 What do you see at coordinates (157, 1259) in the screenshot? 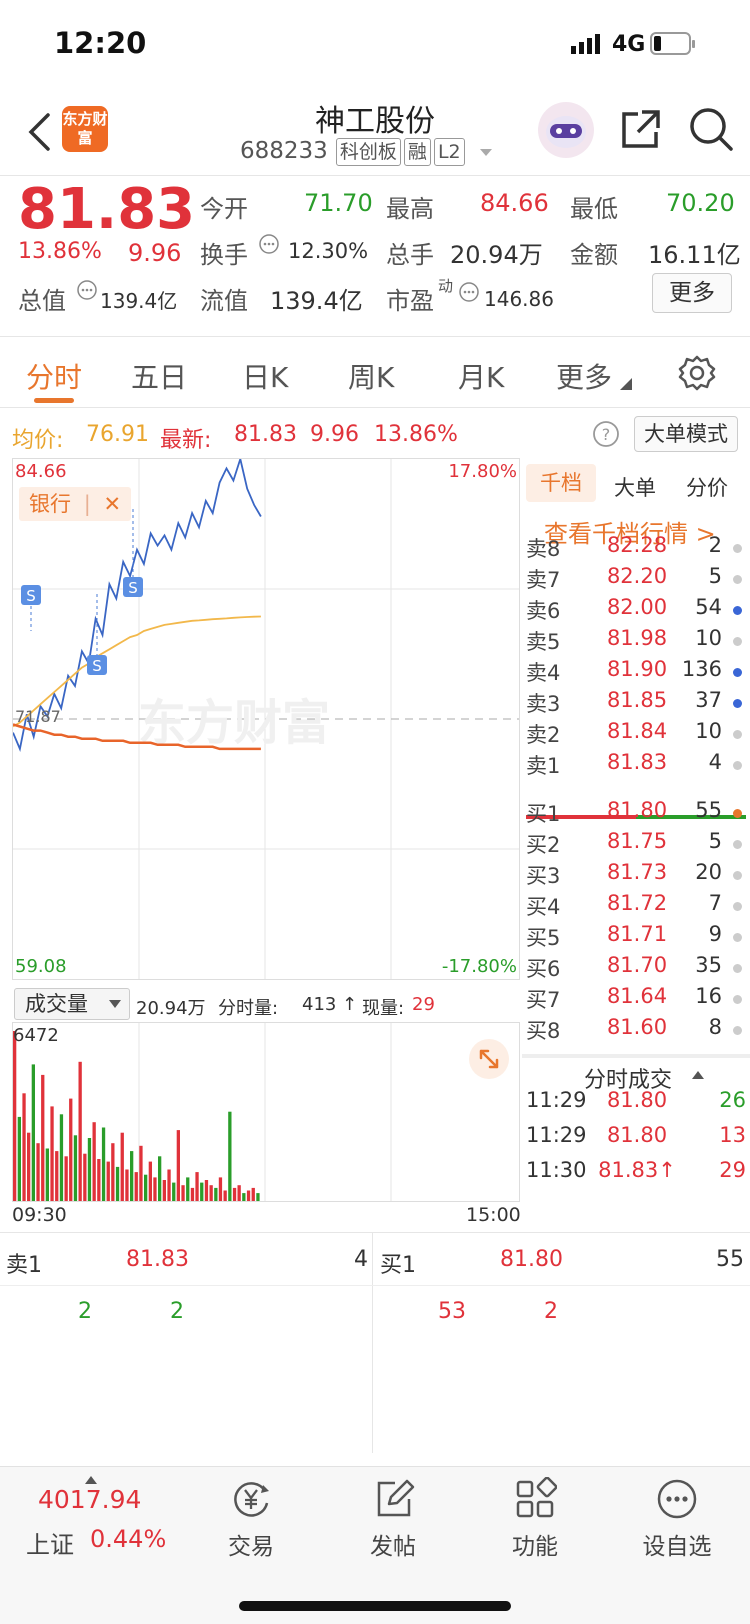
I see `sell1-price: 81.83` at bounding box center [157, 1259].